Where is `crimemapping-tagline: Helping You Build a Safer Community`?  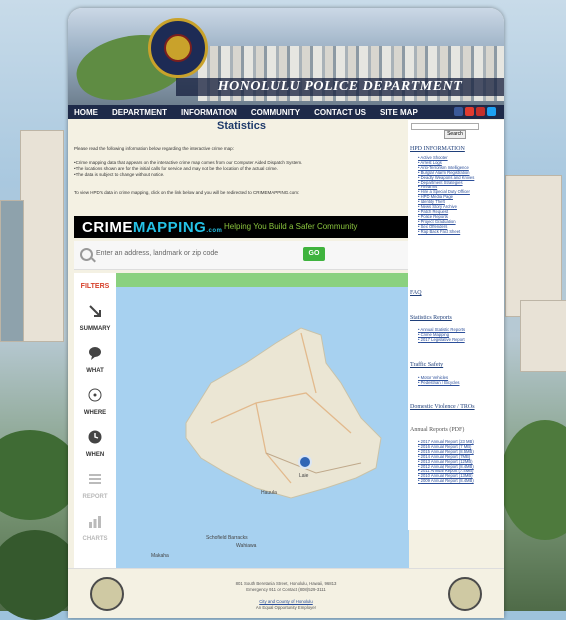
crimemapping-tagline: Helping You Build a Safer Community is located at coordinates (291, 226).